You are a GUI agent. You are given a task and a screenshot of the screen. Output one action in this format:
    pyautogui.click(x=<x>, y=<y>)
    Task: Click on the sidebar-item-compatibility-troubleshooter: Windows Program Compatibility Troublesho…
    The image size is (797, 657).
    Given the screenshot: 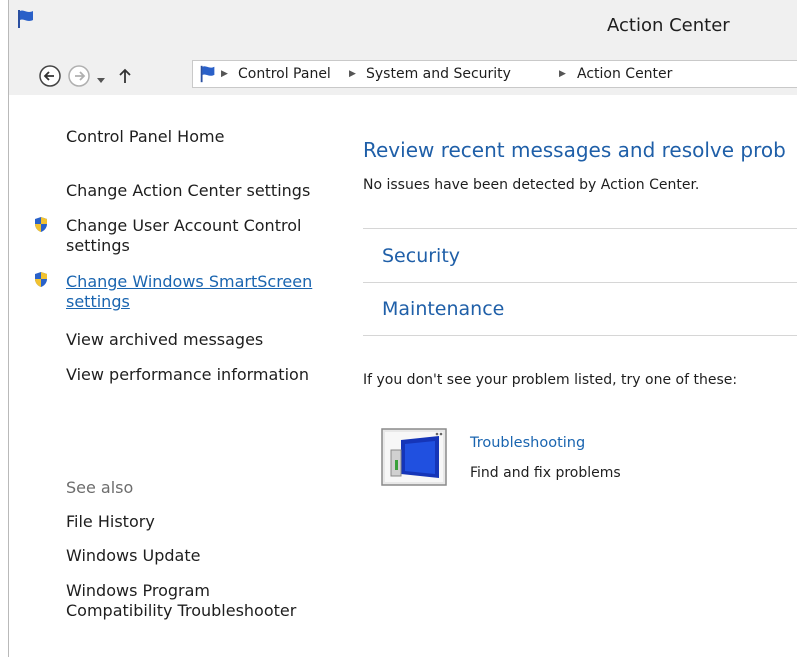 What is the action you would take?
    pyautogui.click(x=181, y=601)
    